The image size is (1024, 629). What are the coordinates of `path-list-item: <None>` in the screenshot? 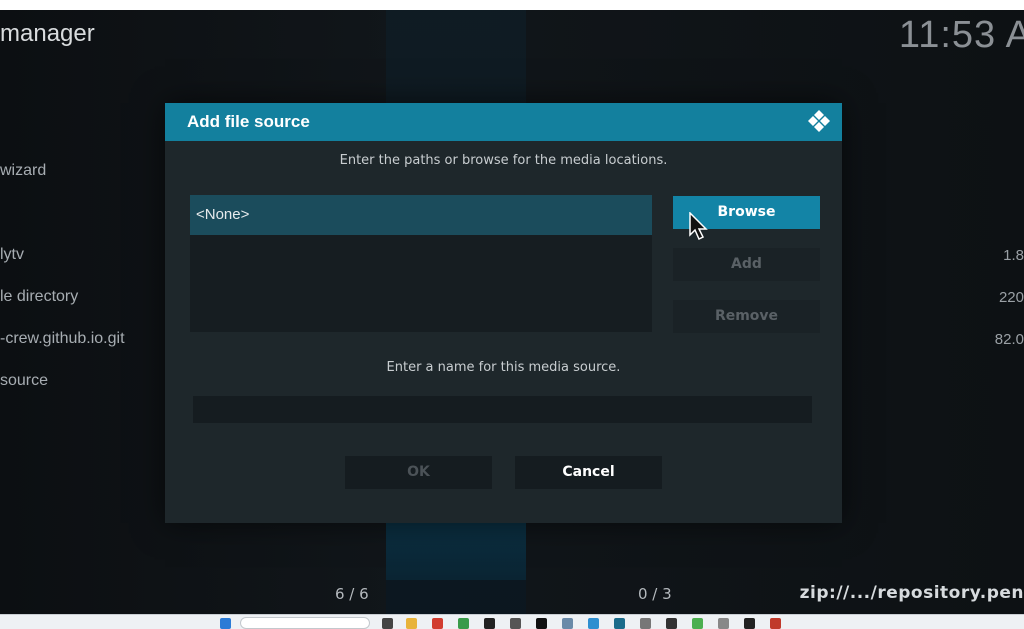 It's located at (421, 215).